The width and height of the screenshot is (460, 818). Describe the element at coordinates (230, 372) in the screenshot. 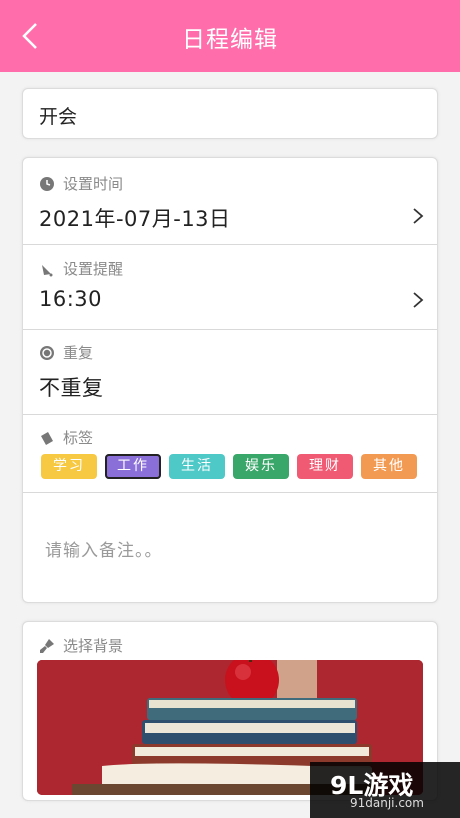

I see `repeat-row: 重复 不重复` at that location.